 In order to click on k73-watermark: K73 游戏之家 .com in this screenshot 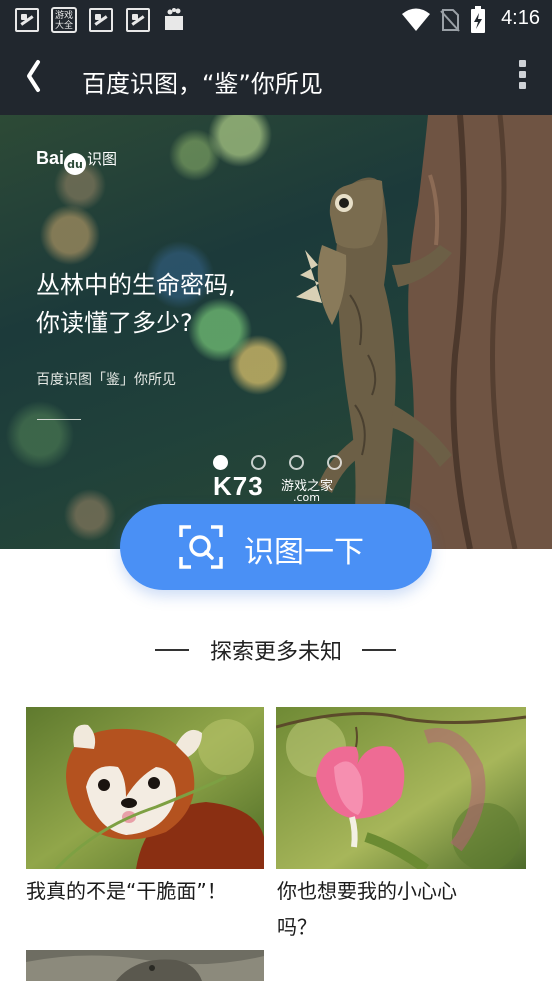, I will do `click(273, 487)`.